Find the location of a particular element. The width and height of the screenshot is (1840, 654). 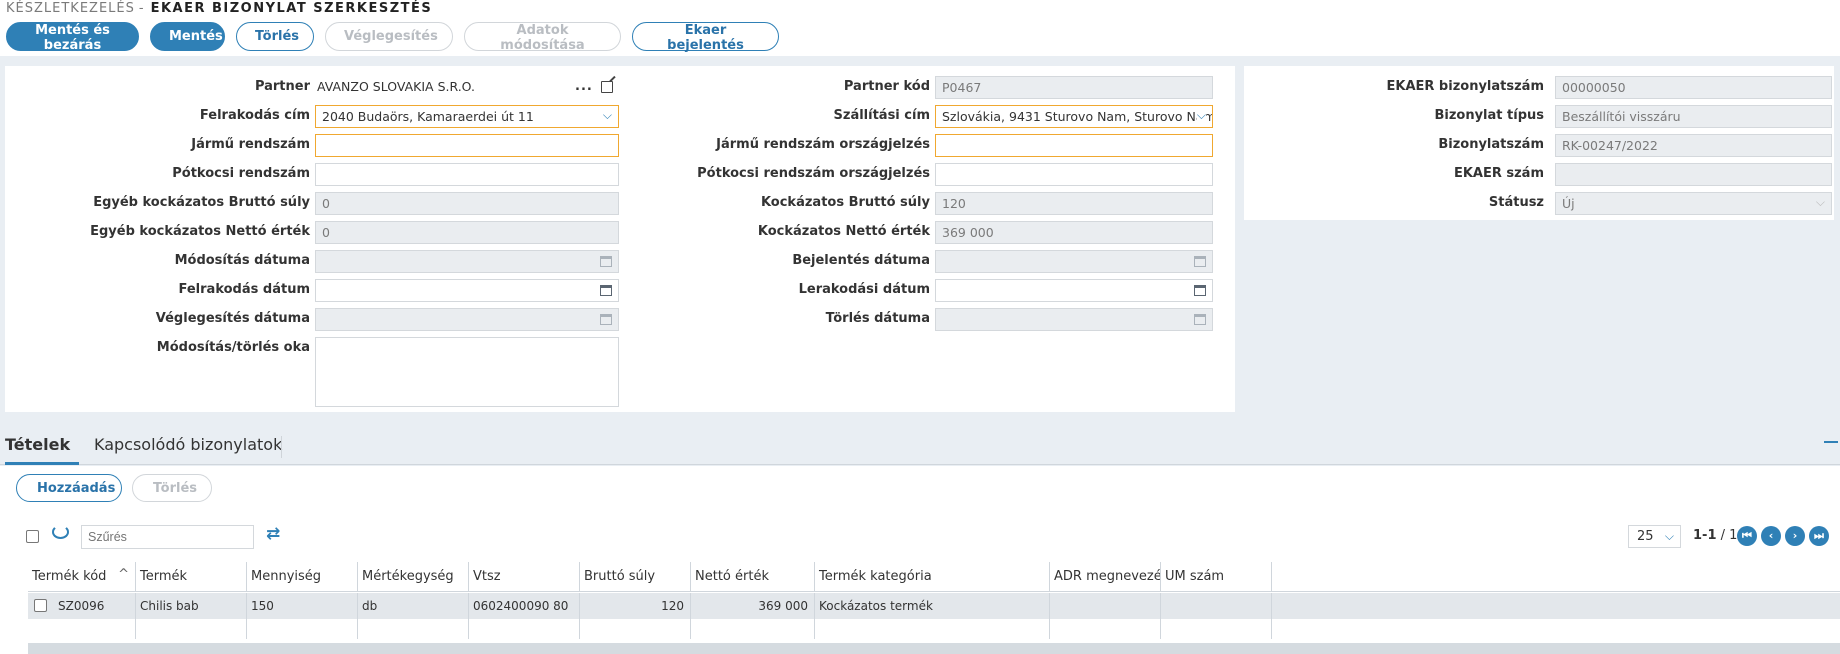

column-header-adr-name: ADR megnevezés is located at coordinates (1105, 577).